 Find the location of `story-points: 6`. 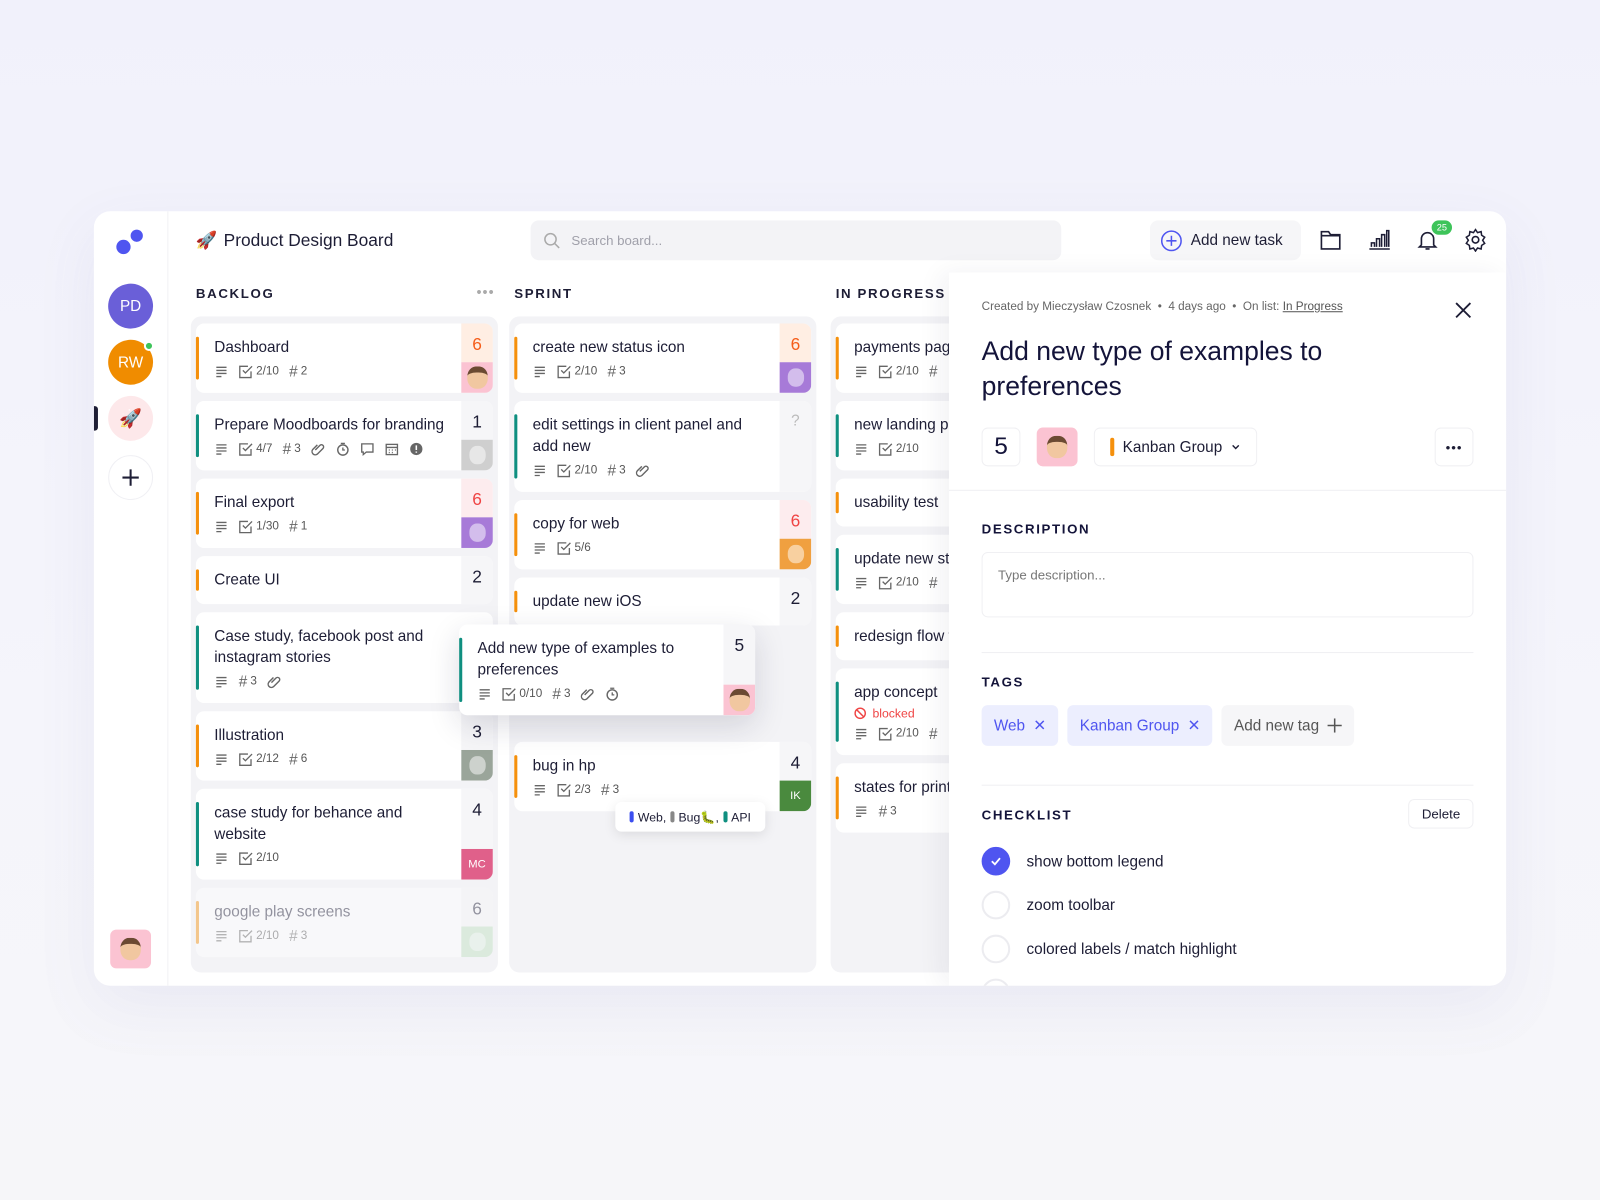

story-points: 6 is located at coordinates (477, 343).